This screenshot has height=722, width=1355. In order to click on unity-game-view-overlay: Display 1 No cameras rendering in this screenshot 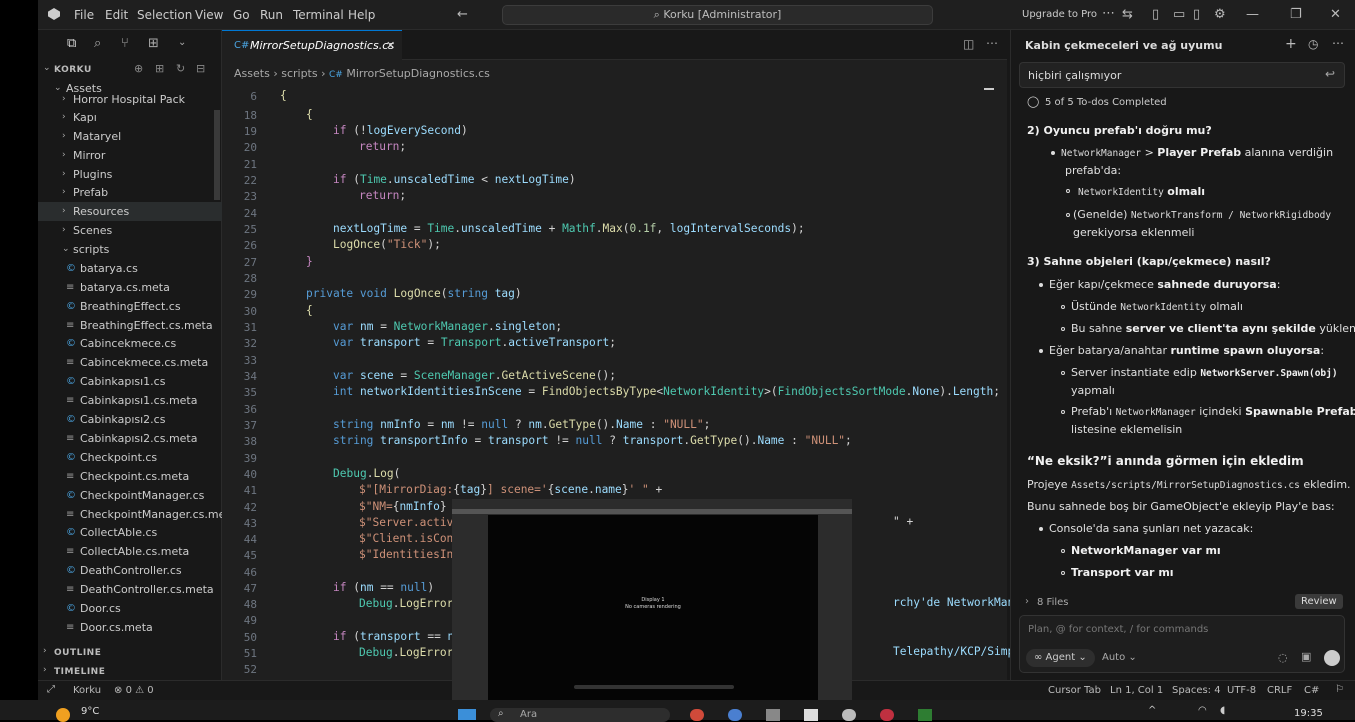, I will do `click(652, 601)`.